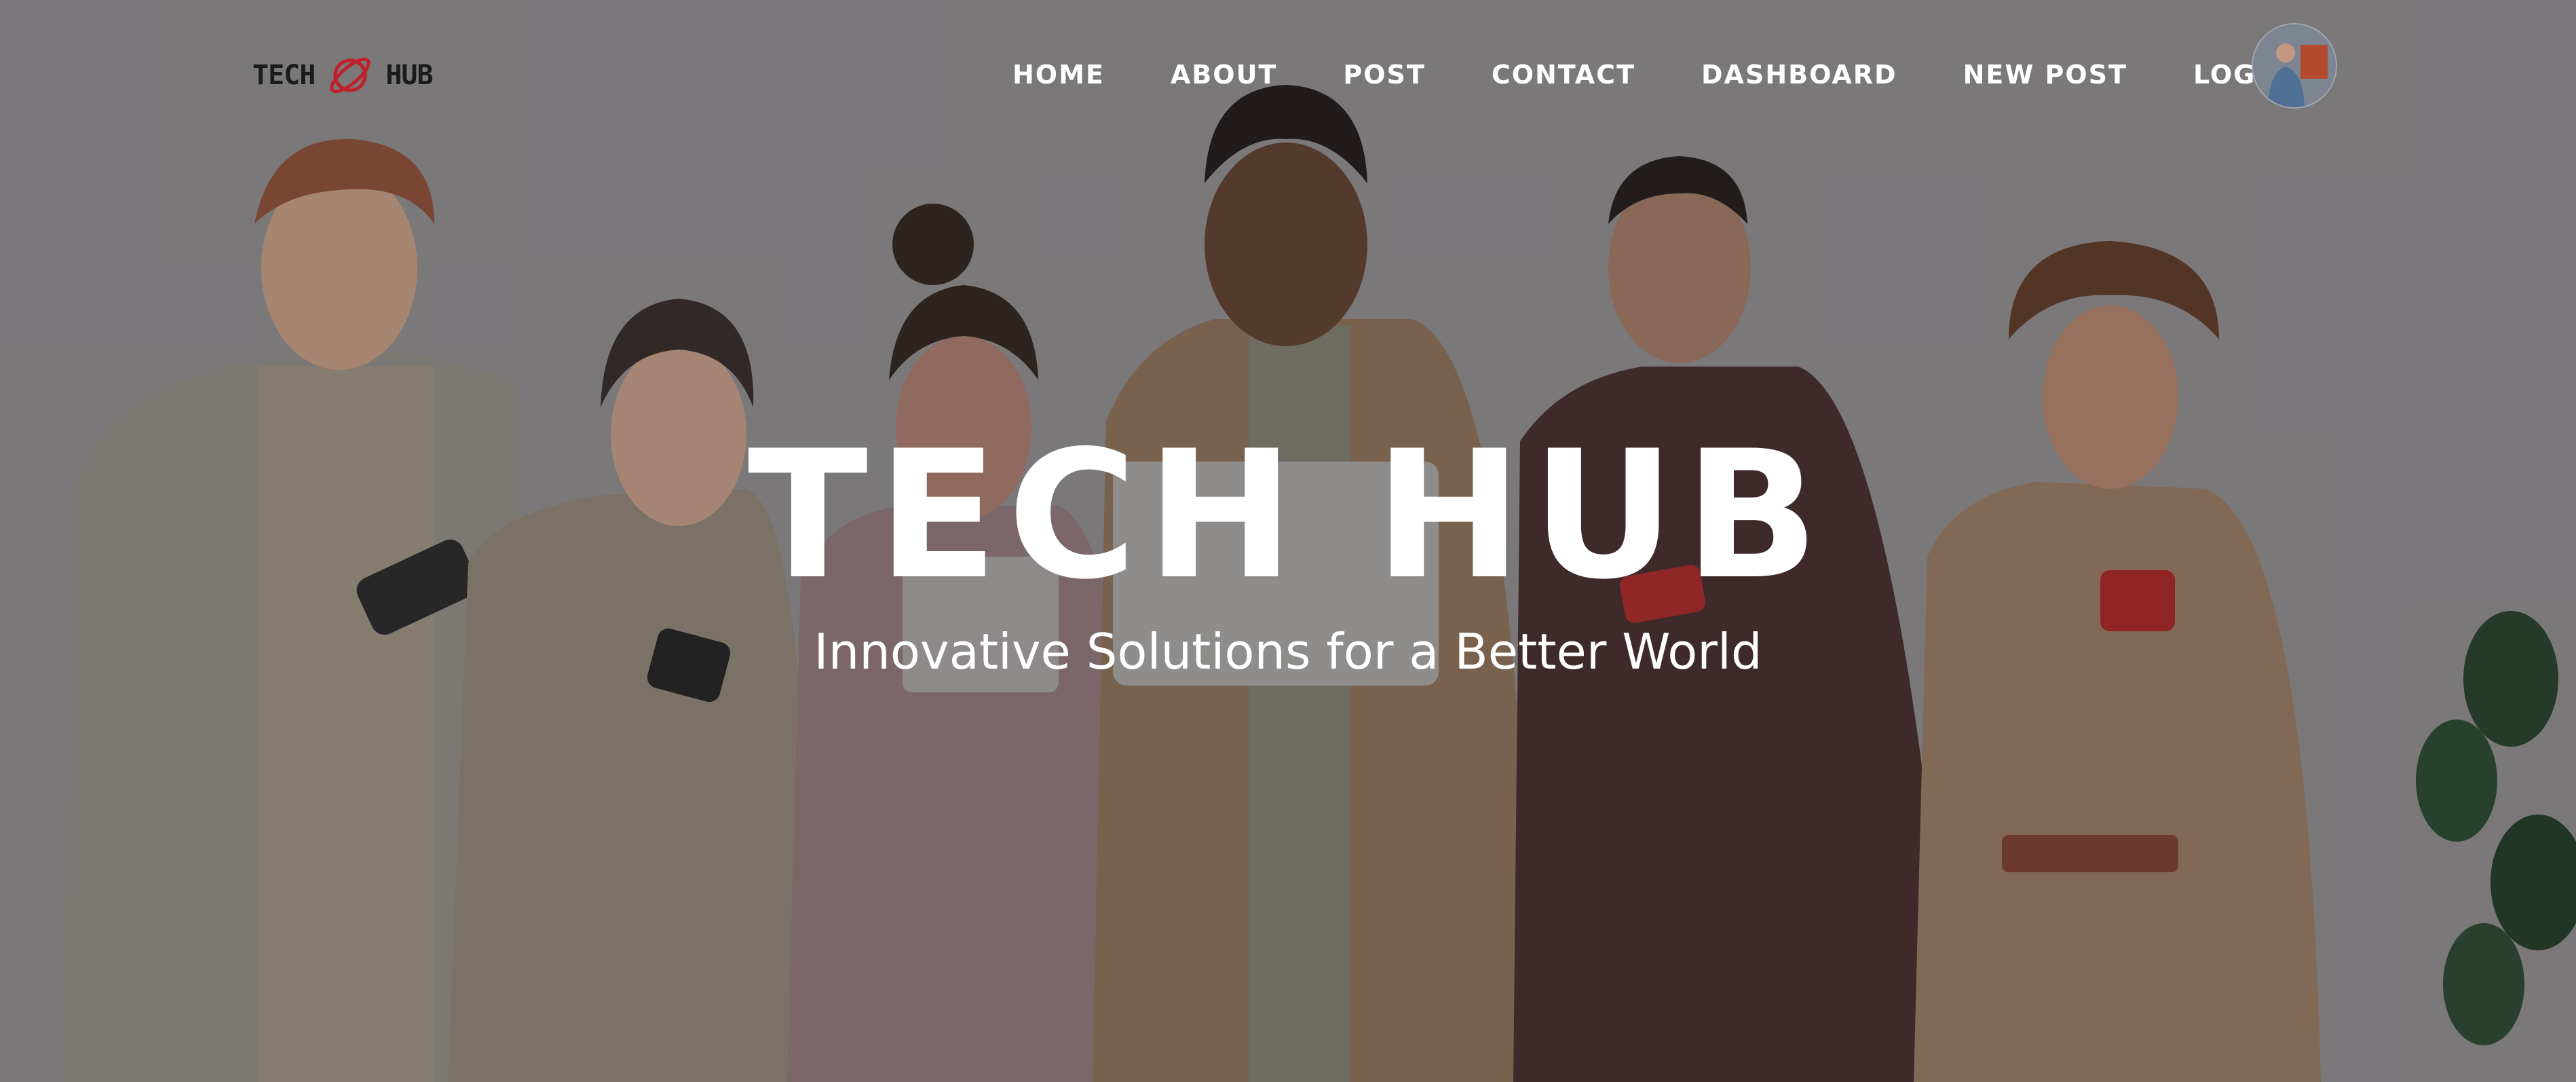  I want to click on hero-title: TECH HUB, so click(1288, 515).